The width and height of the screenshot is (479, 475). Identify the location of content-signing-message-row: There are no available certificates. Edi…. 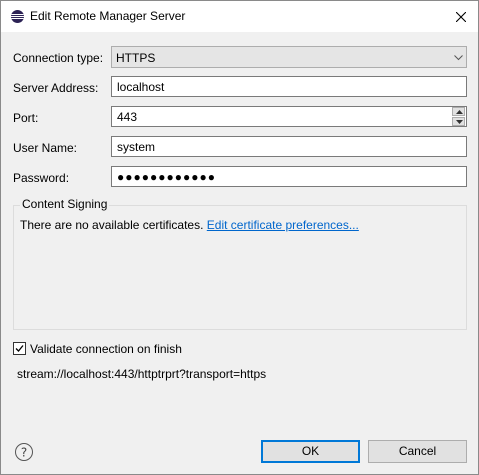
(189, 225).